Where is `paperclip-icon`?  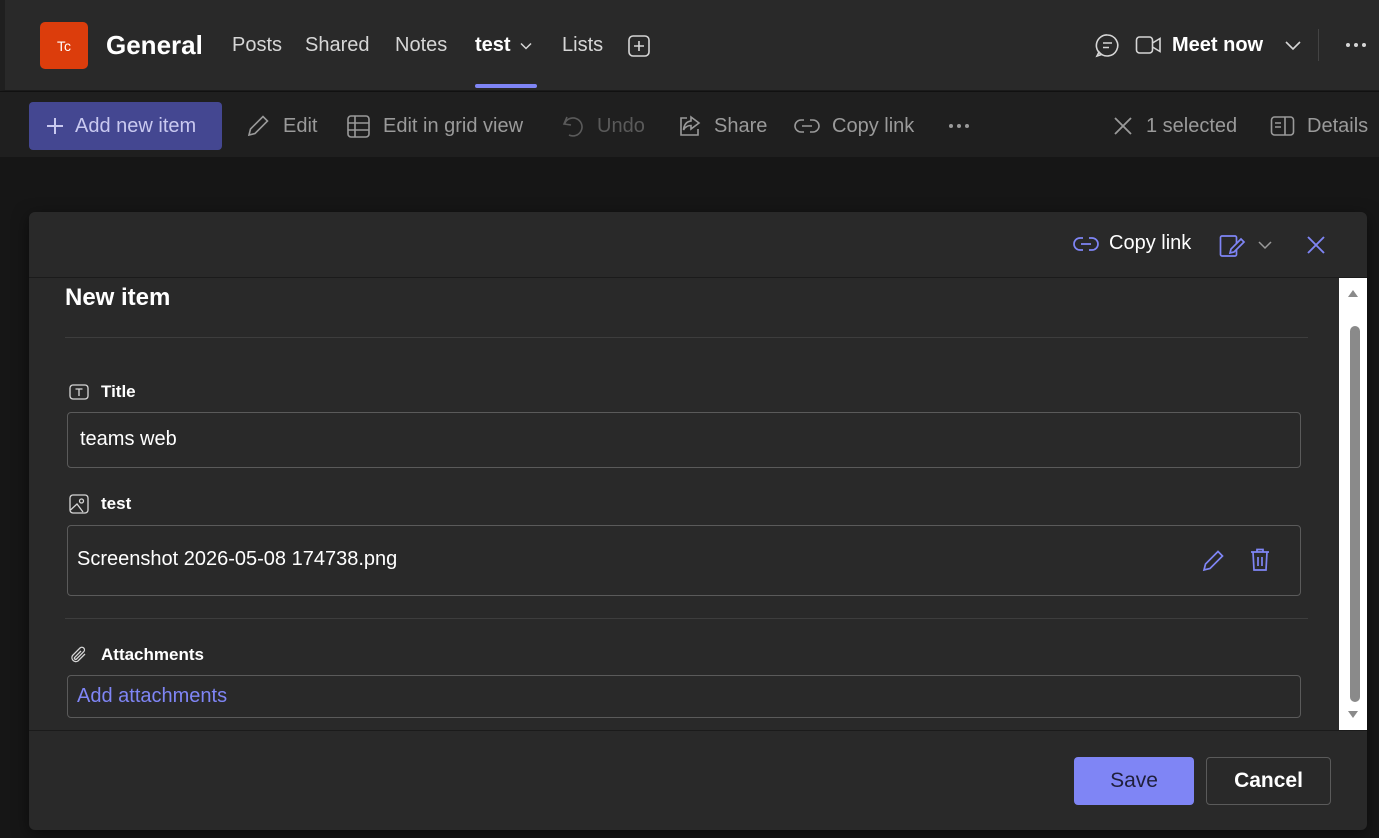 paperclip-icon is located at coordinates (79, 655).